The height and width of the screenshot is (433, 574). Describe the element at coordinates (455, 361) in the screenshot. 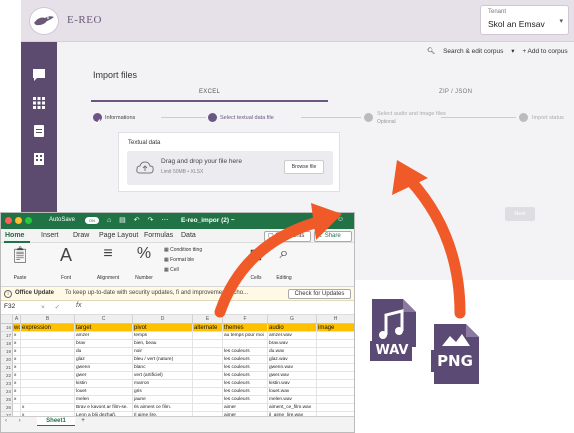

I see `png-label: PNG` at that location.